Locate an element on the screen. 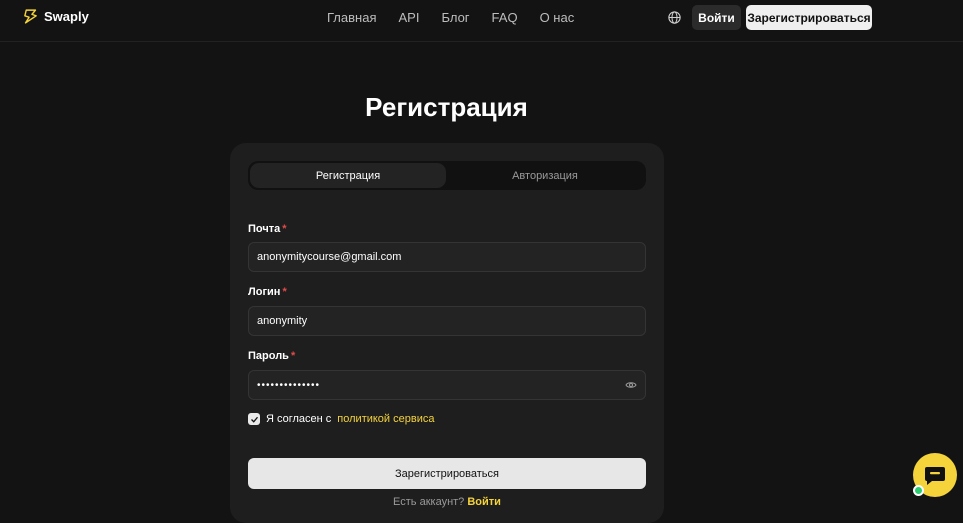 The image size is (963, 523). check-icon is located at coordinates (254, 419).